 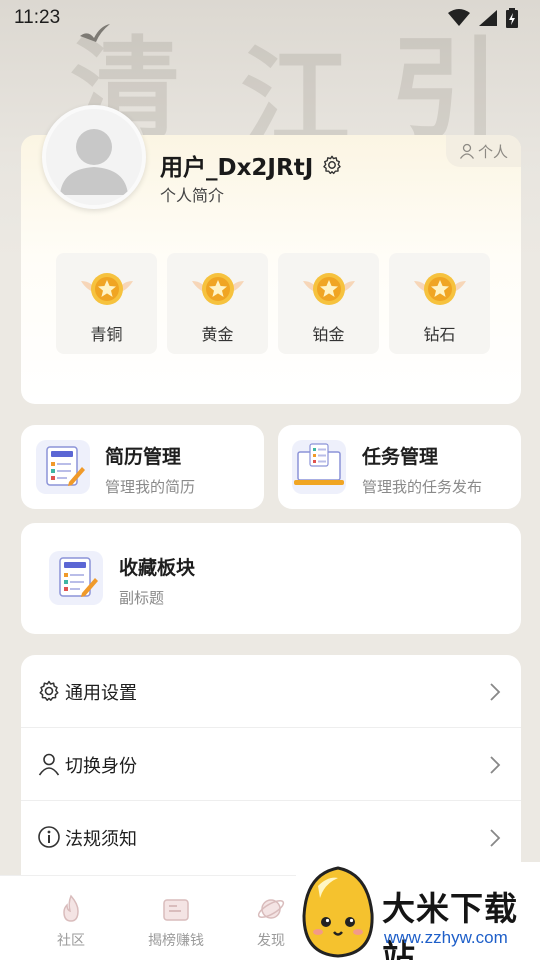 I want to click on nav-label: 发现, so click(x=271, y=941).